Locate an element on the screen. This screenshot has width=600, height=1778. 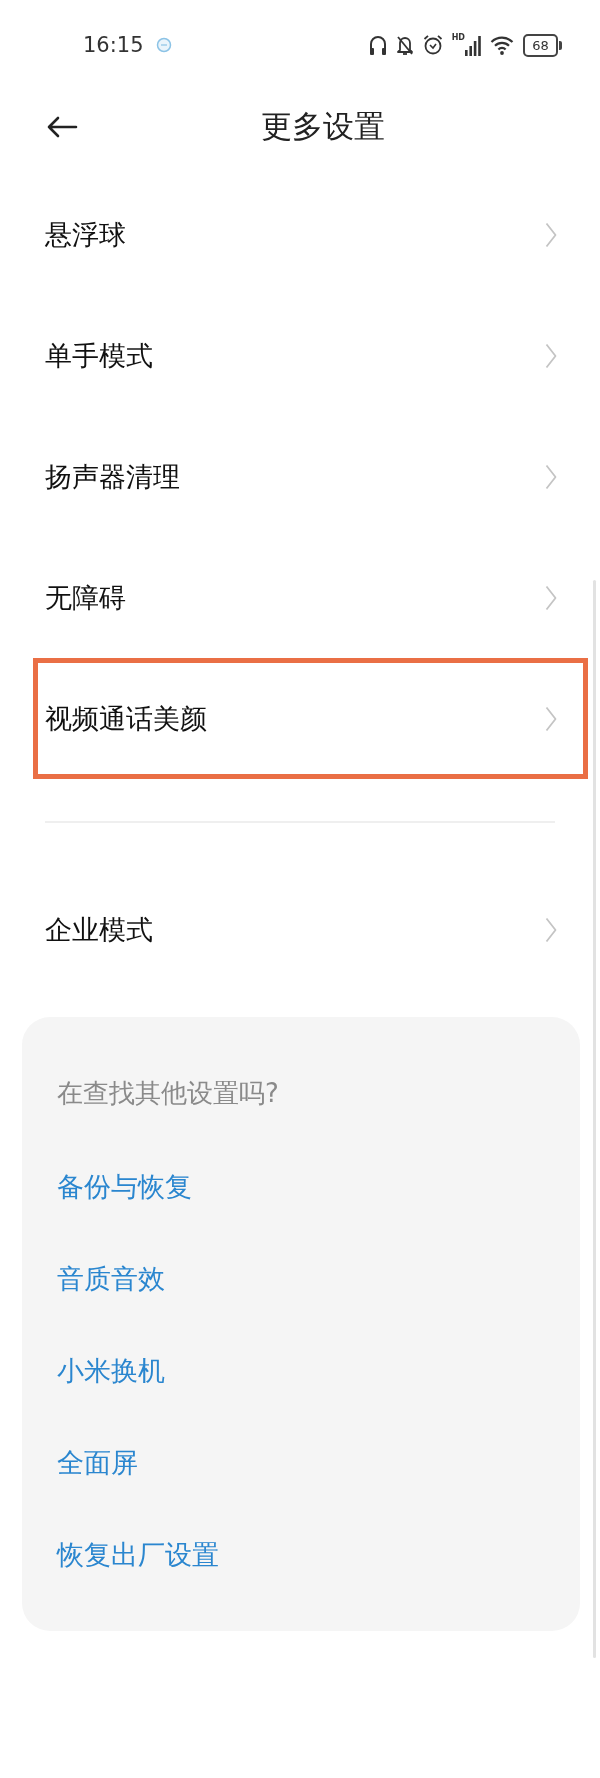
signal-bars-icon is located at coordinates (473, 45).